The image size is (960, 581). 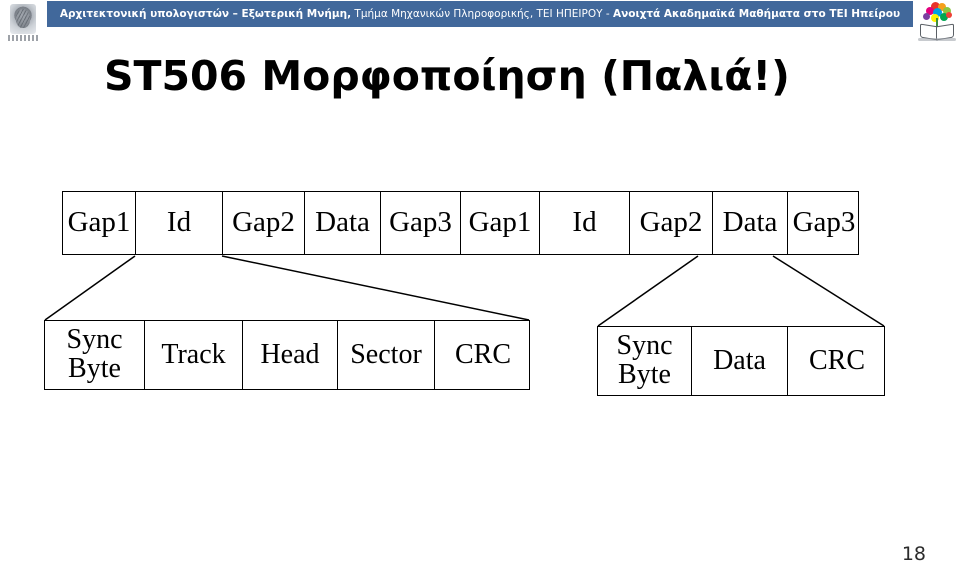 What do you see at coordinates (913, 554) in the screenshot?
I see `page-number: 18` at bounding box center [913, 554].